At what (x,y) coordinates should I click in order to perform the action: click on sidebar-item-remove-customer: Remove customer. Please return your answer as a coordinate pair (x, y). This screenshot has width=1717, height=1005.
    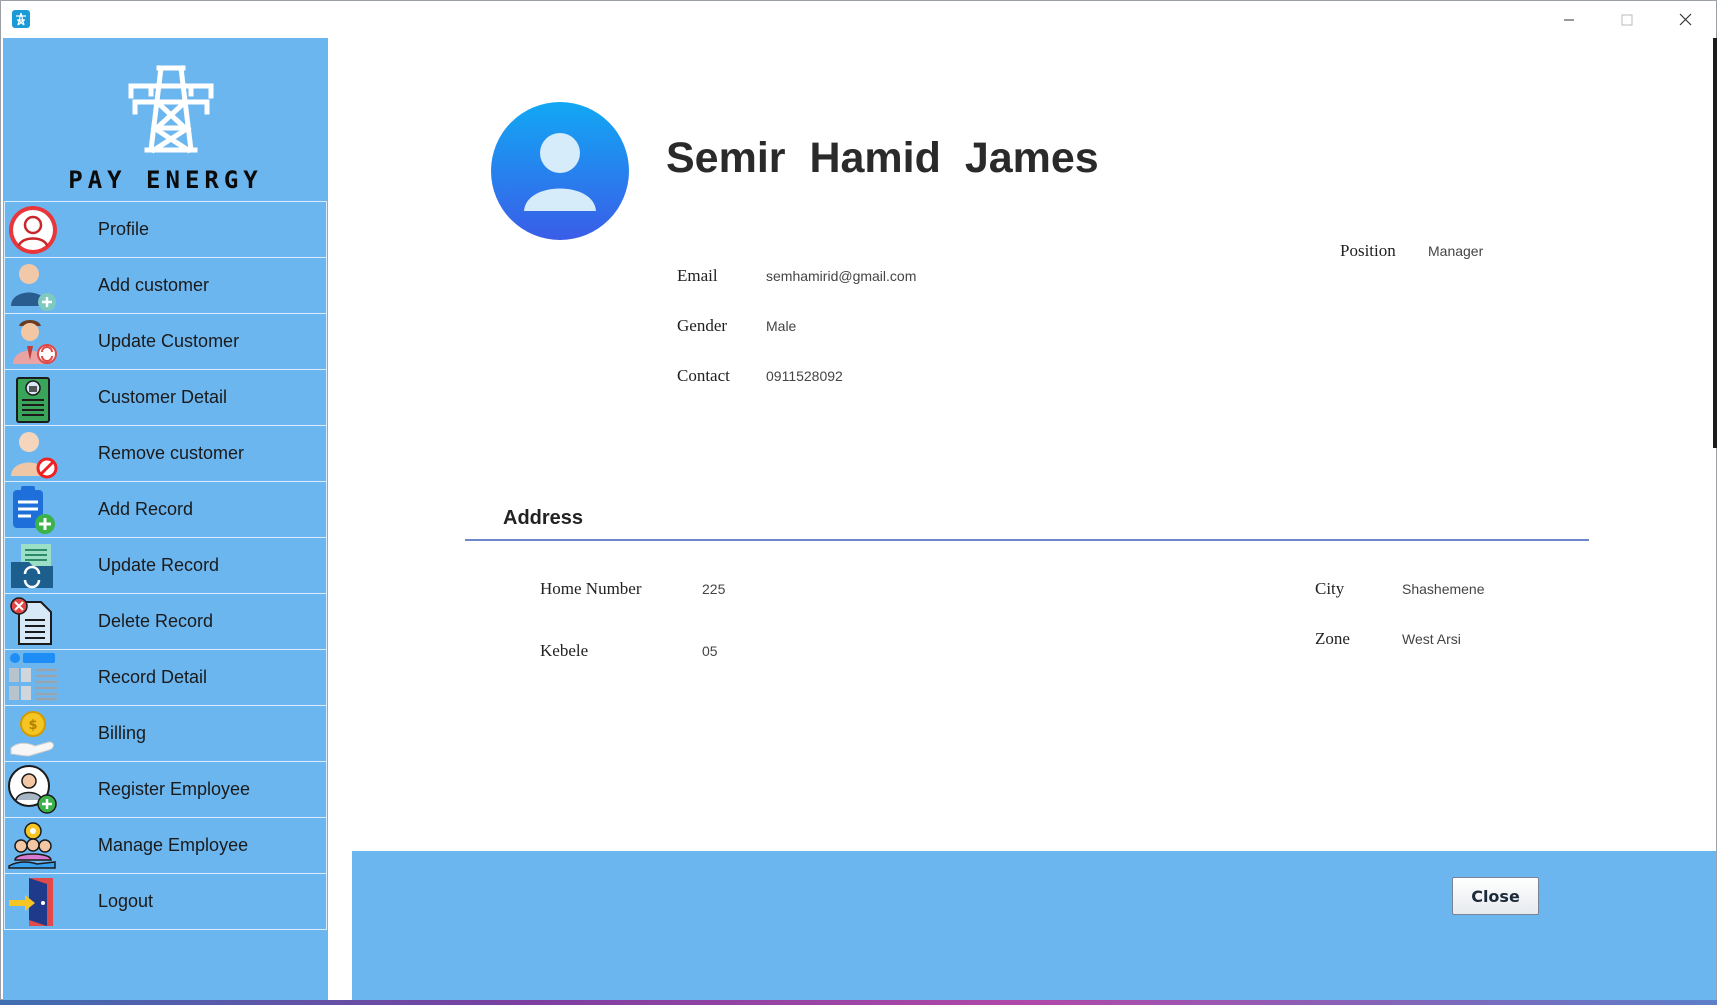
    Looking at the image, I should click on (165, 453).